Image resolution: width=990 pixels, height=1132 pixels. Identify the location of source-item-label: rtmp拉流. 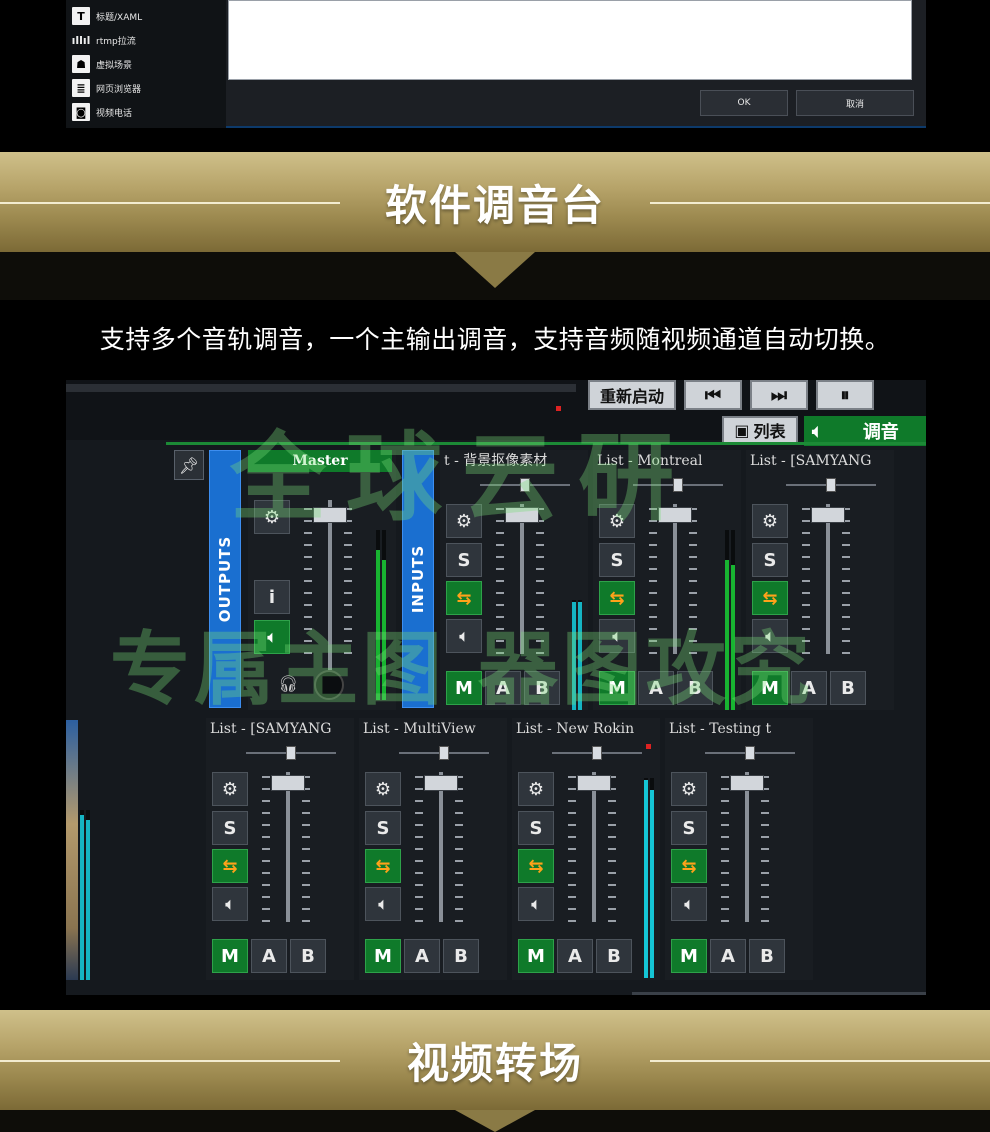
(116, 41).